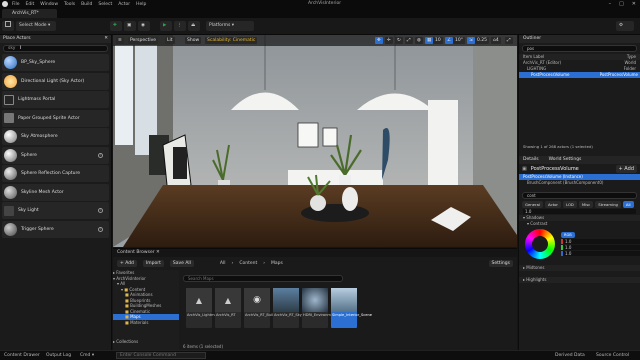  What do you see at coordinates (55, 118) in the screenshot?
I see `actor-item: Paper Grouped Sprite Actor` at bounding box center [55, 118].